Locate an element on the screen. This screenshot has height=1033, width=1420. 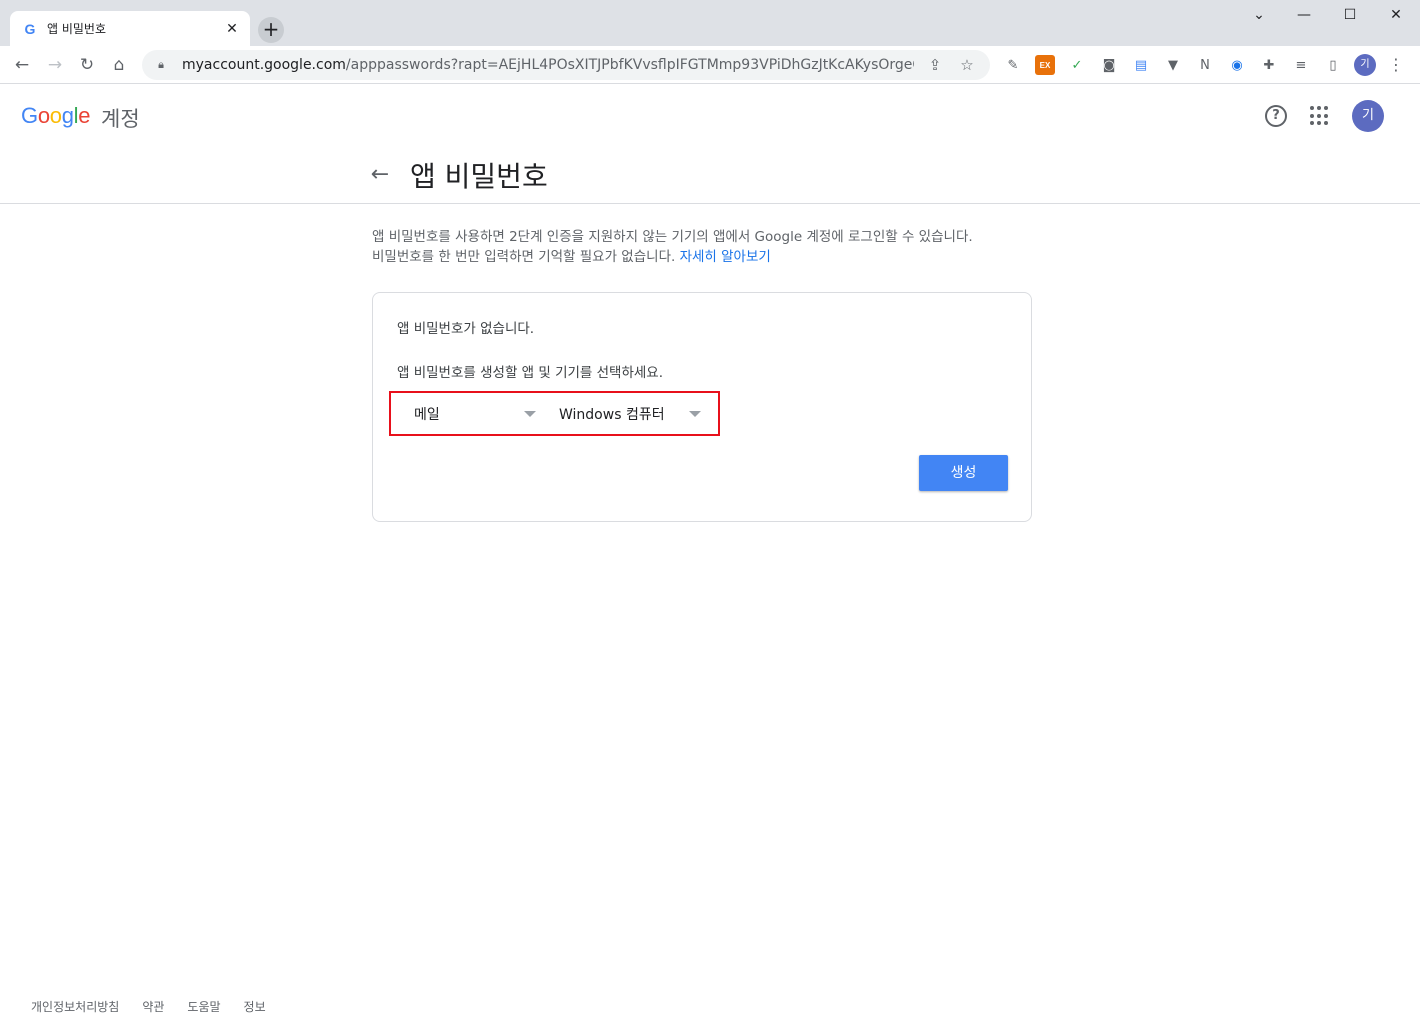
notion-extension-icon: N is located at coordinates (1205, 65).